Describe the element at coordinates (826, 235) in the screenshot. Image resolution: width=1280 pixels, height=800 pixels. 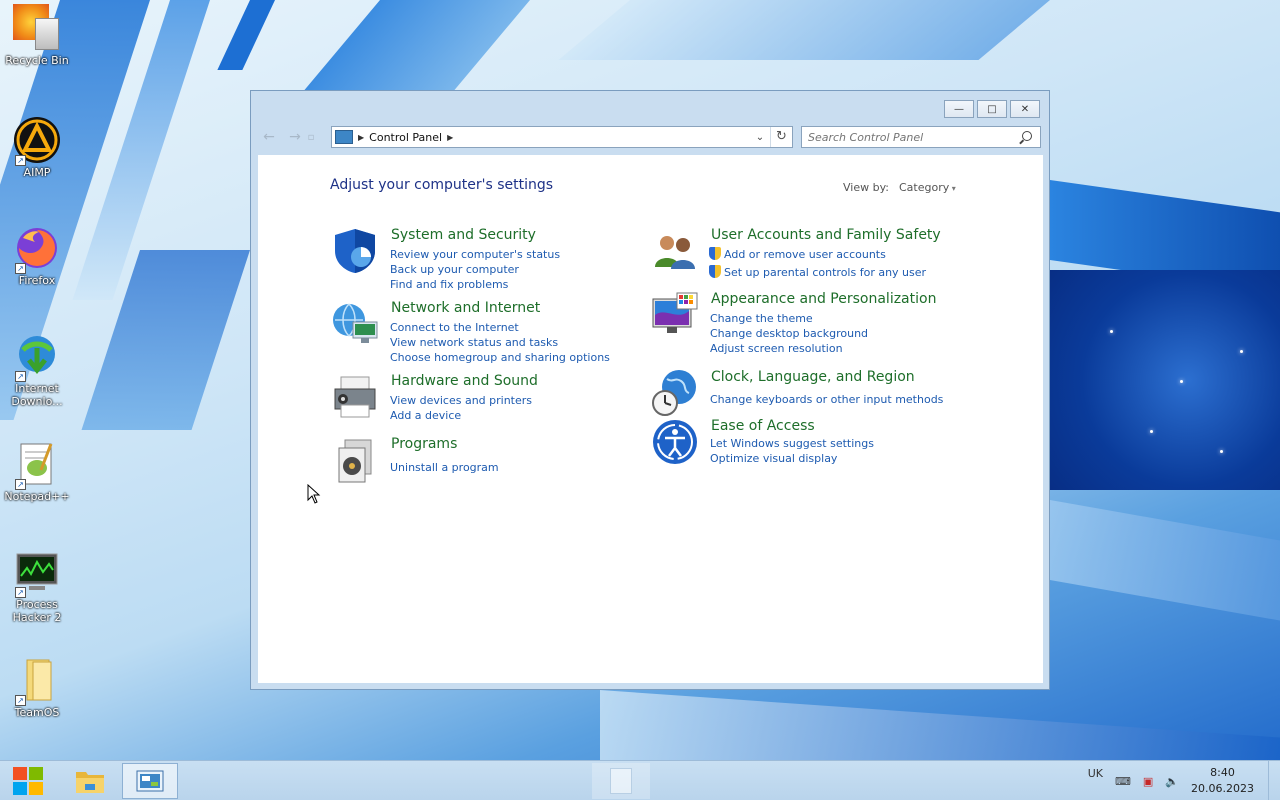
I see `category-title: User Accounts and Family Safety` at that location.